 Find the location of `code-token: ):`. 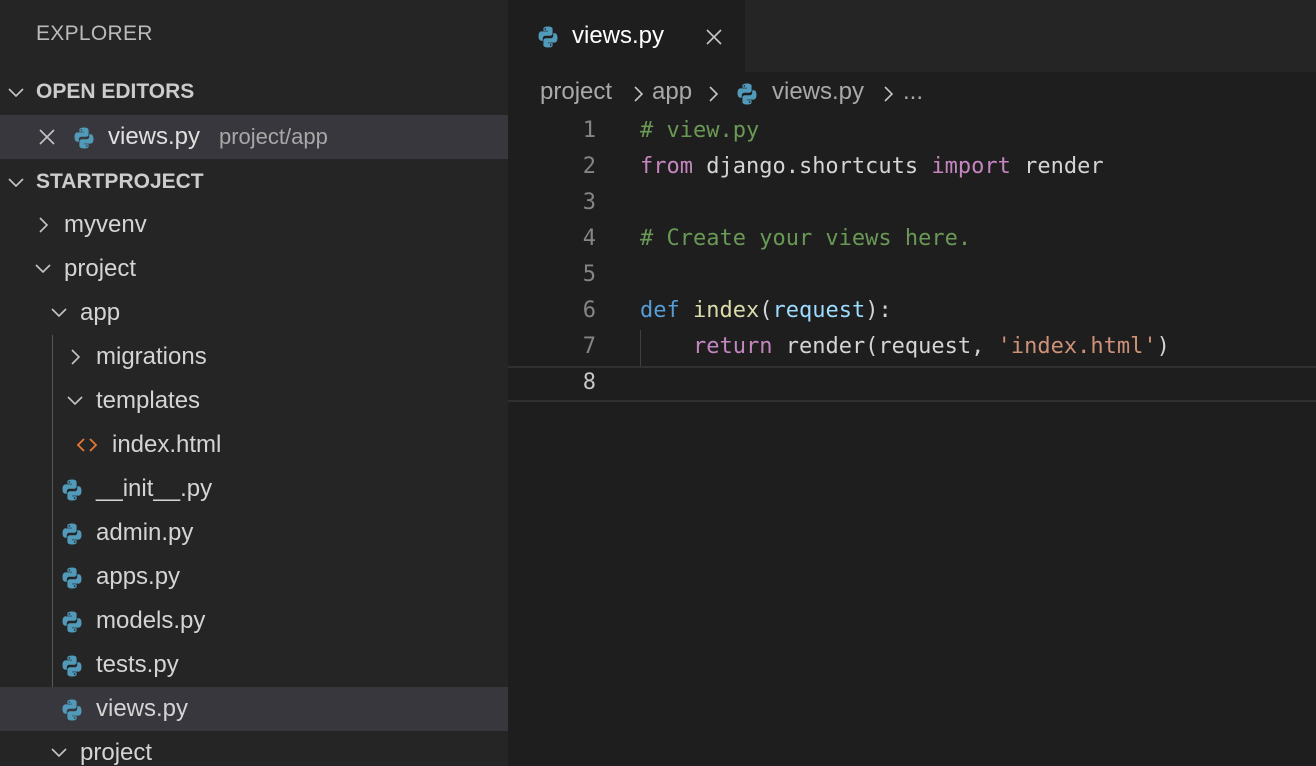

code-token: ): is located at coordinates (878, 310).